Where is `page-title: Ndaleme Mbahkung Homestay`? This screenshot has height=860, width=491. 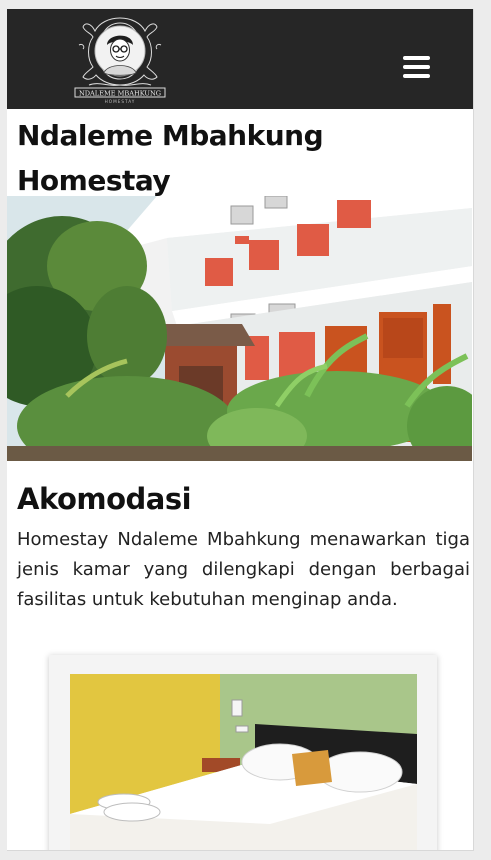 page-title: Ndaleme Mbahkung Homestay is located at coordinates (170, 158).